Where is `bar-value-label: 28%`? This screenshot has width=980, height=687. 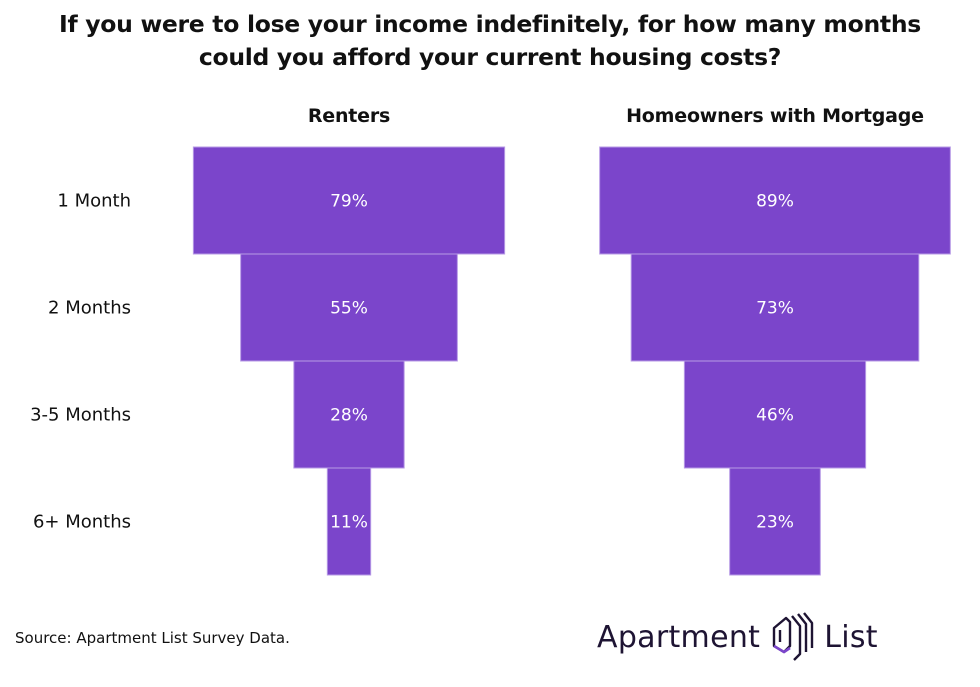 bar-value-label: 28% is located at coordinates (349, 416).